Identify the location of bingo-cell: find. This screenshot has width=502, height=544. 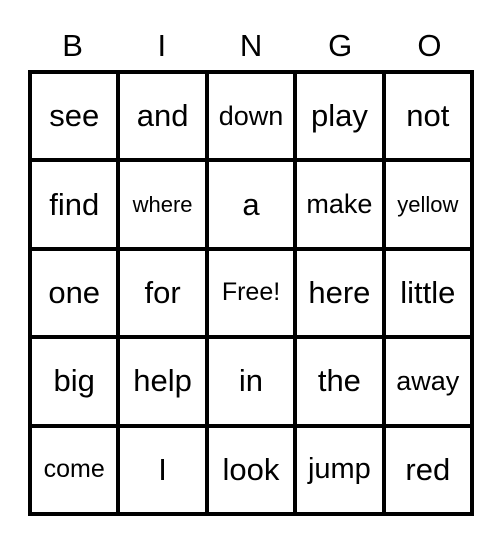
(74, 204).